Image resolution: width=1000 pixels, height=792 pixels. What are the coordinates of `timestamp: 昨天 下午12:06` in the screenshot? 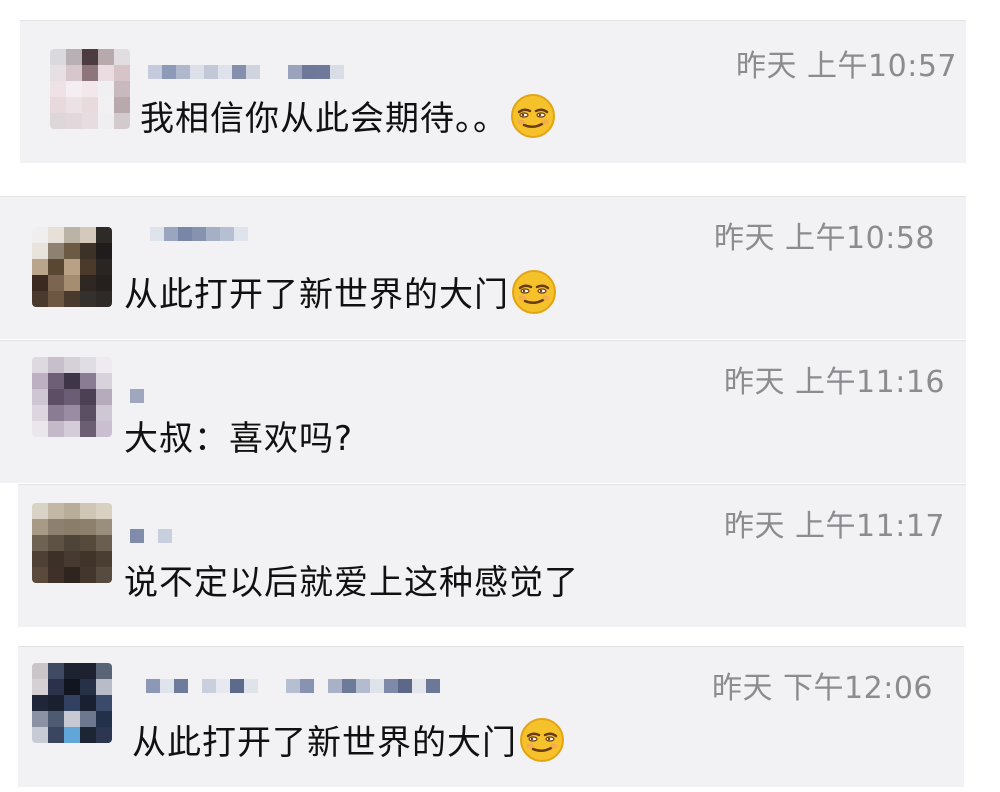 It's located at (822, 688).